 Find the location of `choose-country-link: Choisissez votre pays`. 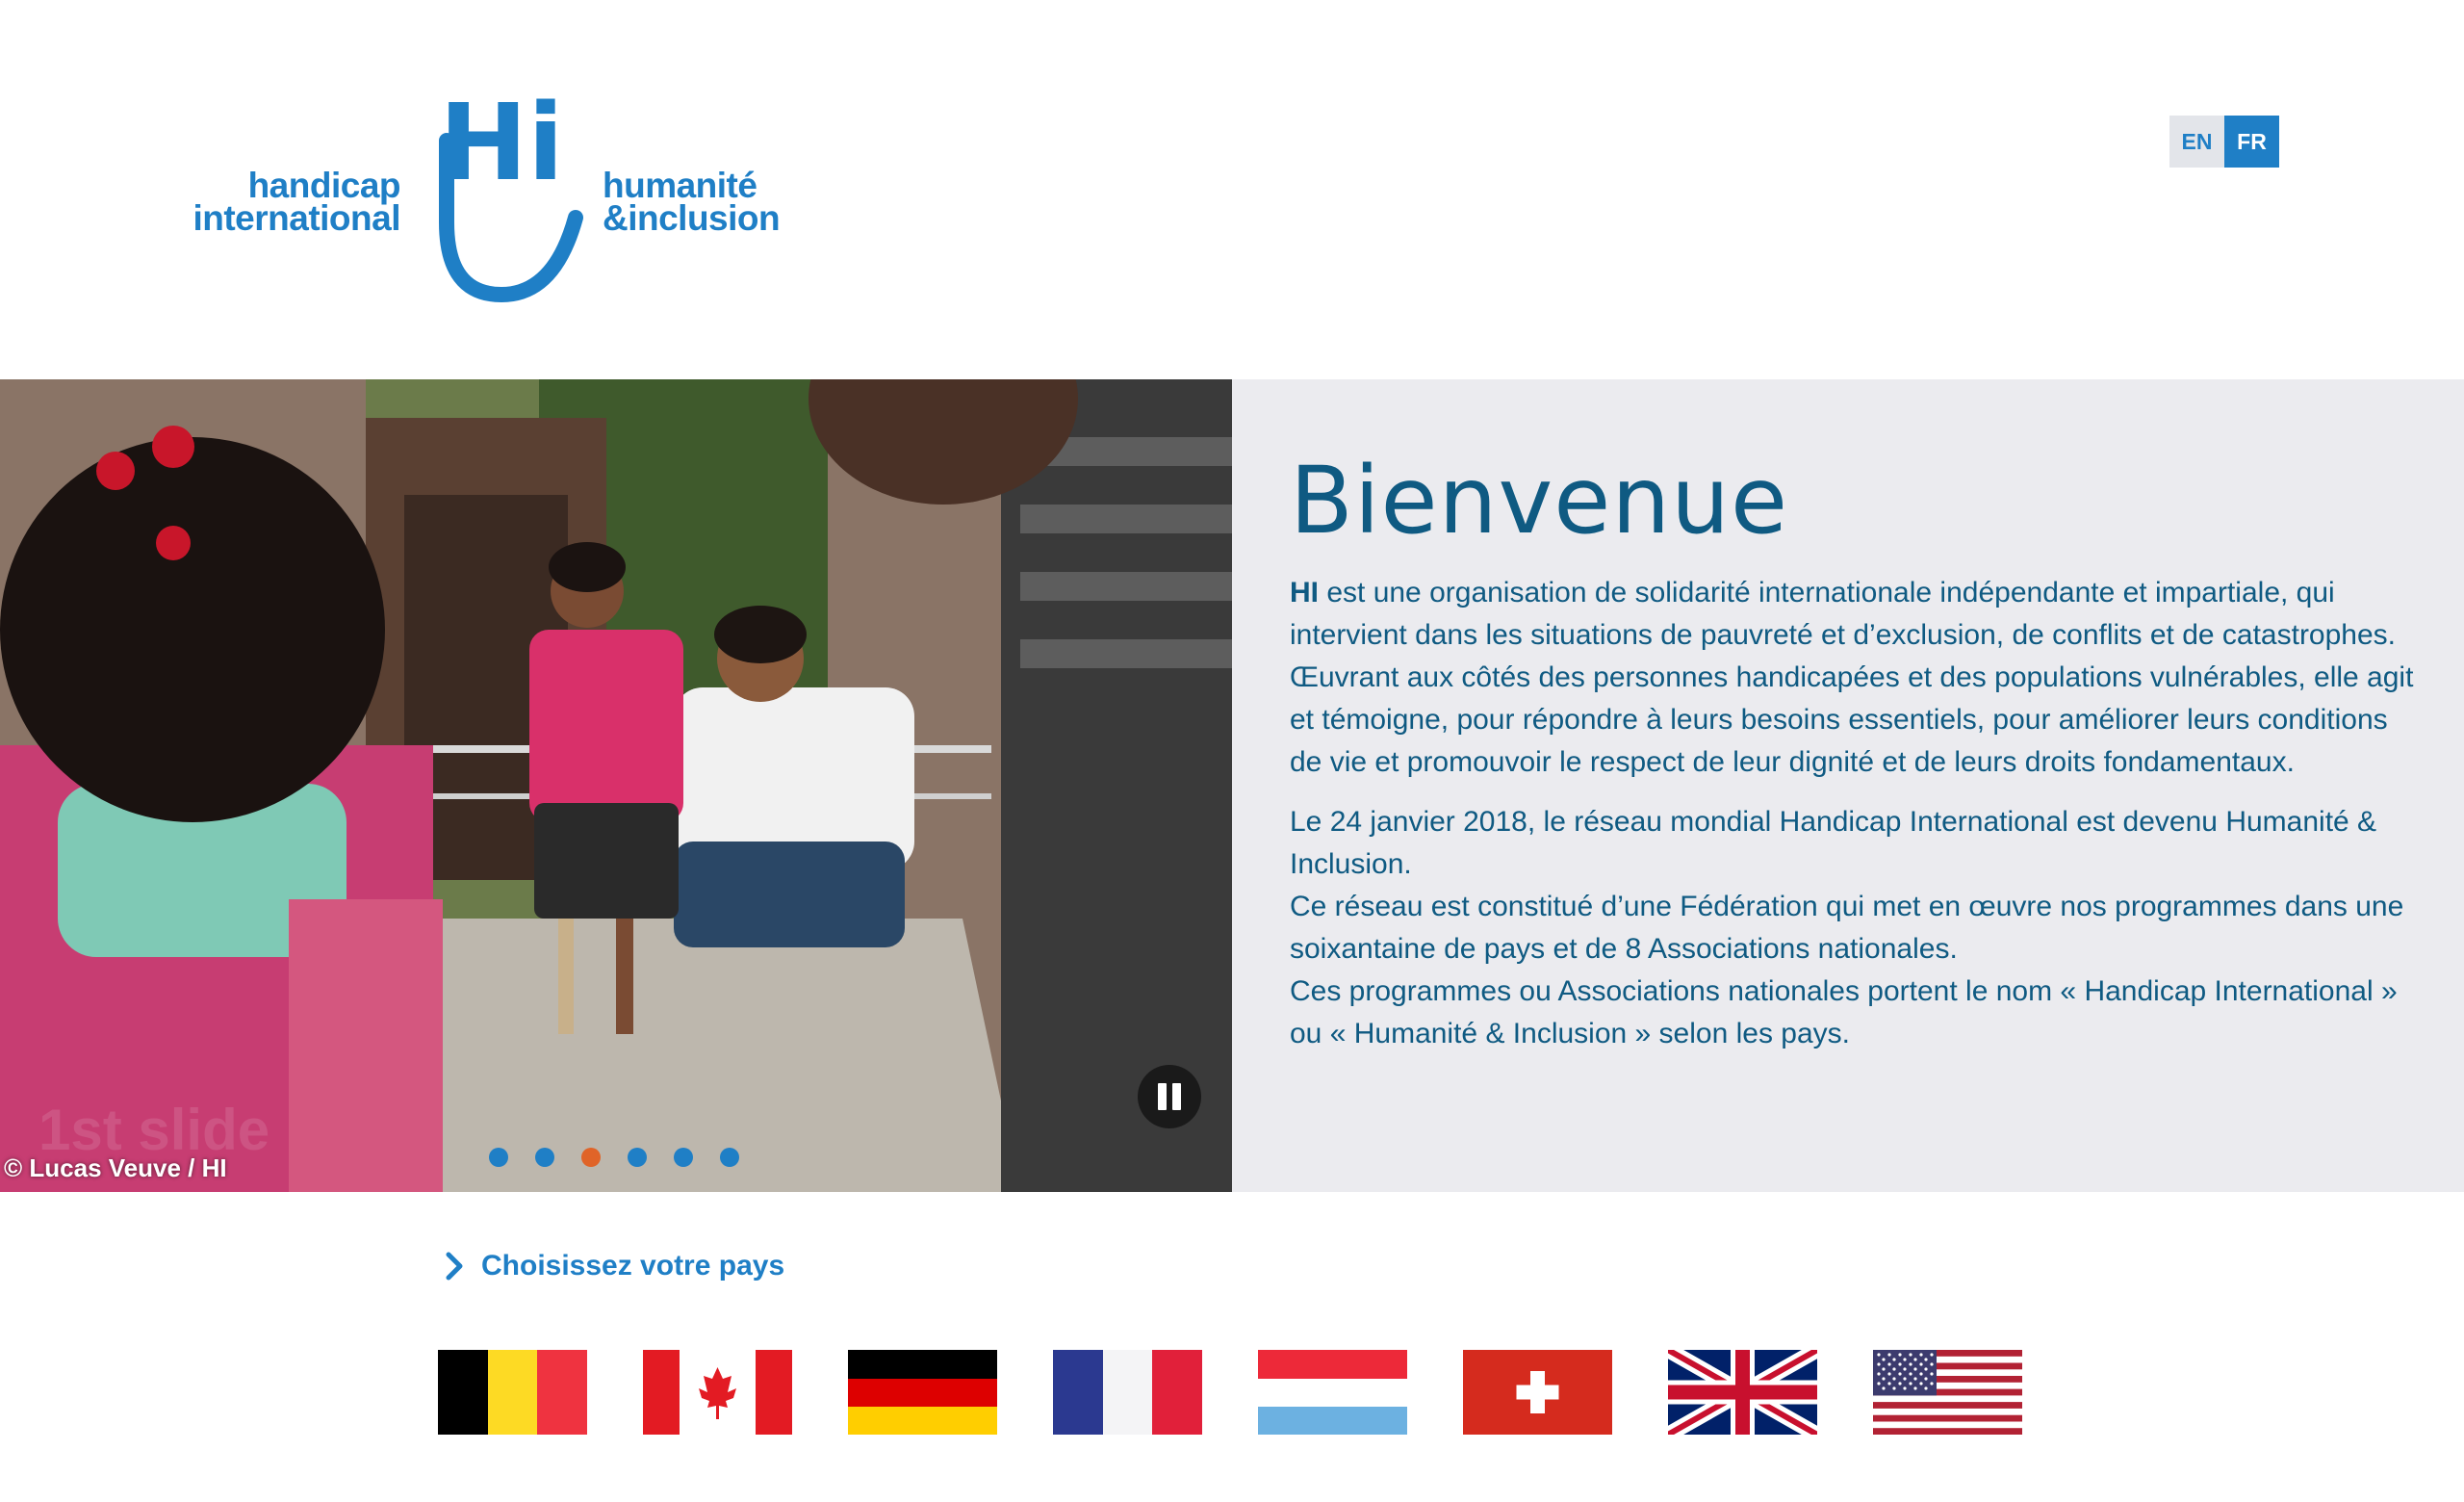

choose-country-link: Choisissez votre pays is located at coordinates (614, 1266).